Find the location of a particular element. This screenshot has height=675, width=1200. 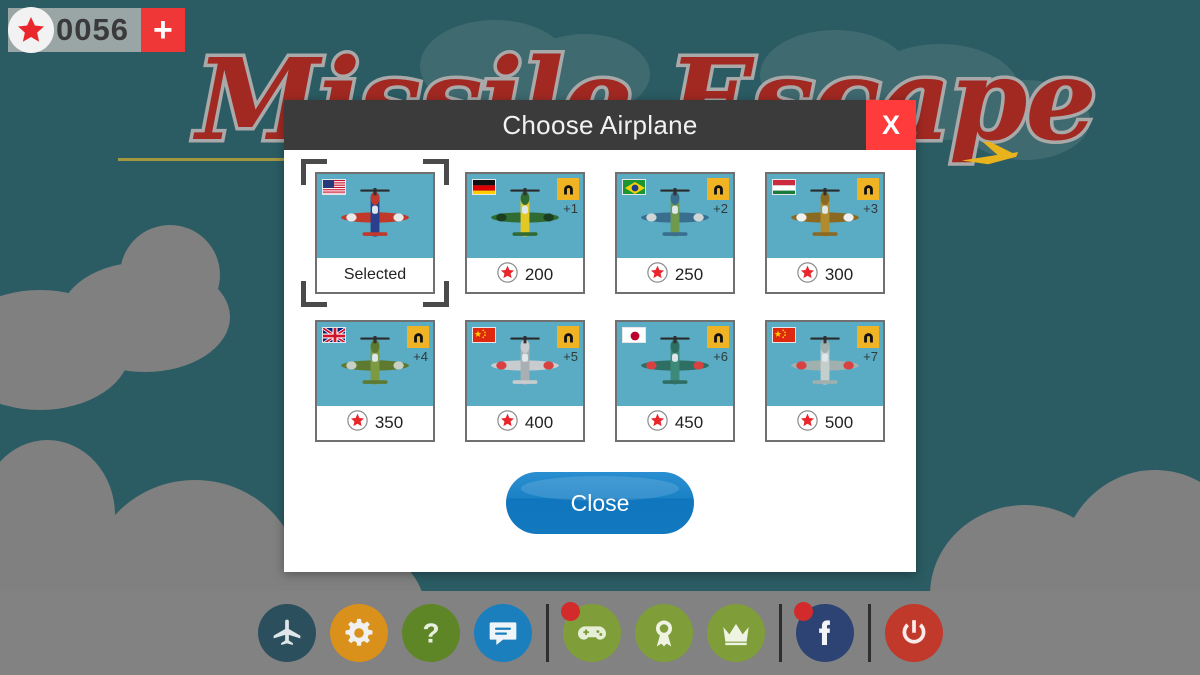

us-flag is located at coordinates (334, 187).